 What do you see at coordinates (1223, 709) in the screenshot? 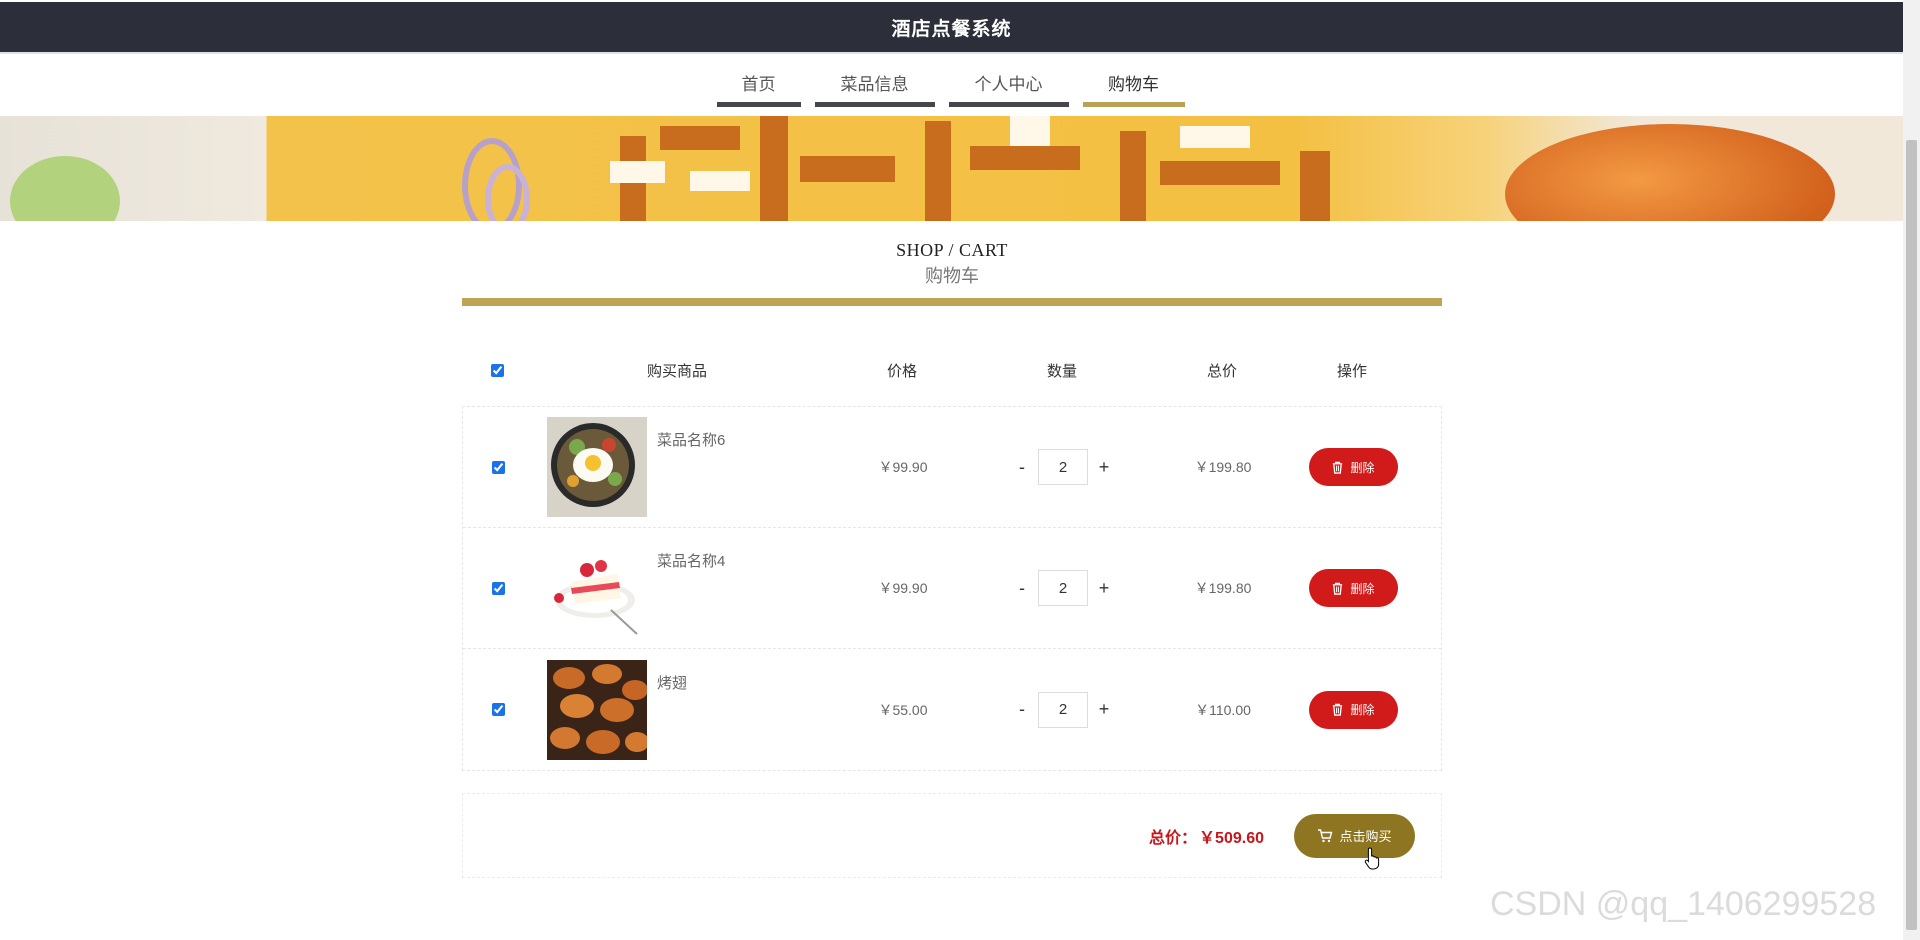
I see `row-total: ￥110.00` at bounding box center [1223, 709].